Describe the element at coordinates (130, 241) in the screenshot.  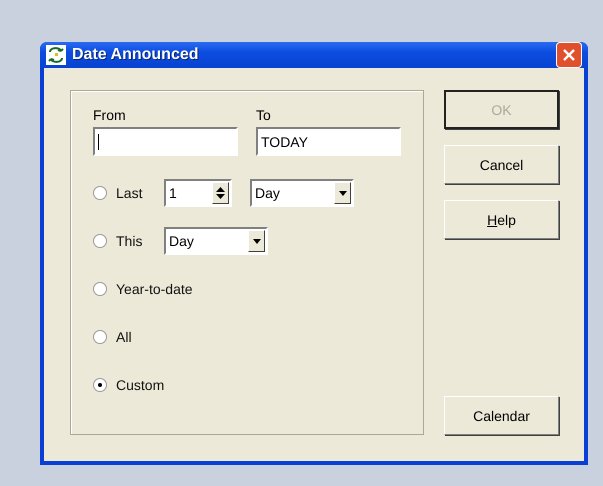
I see `option-label: This` at that location.